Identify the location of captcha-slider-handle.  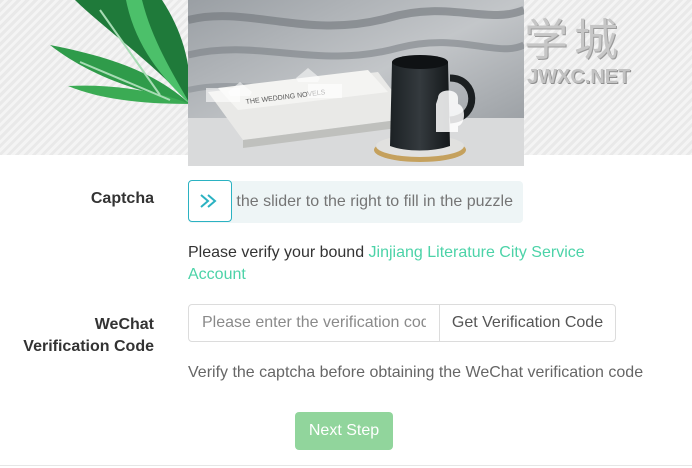
(210, 201).